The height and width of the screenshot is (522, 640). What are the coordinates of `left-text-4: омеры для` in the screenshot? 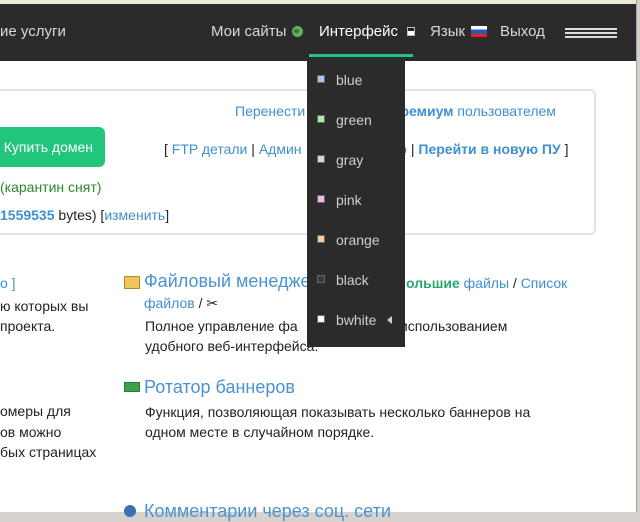 It's located at (35, 411).